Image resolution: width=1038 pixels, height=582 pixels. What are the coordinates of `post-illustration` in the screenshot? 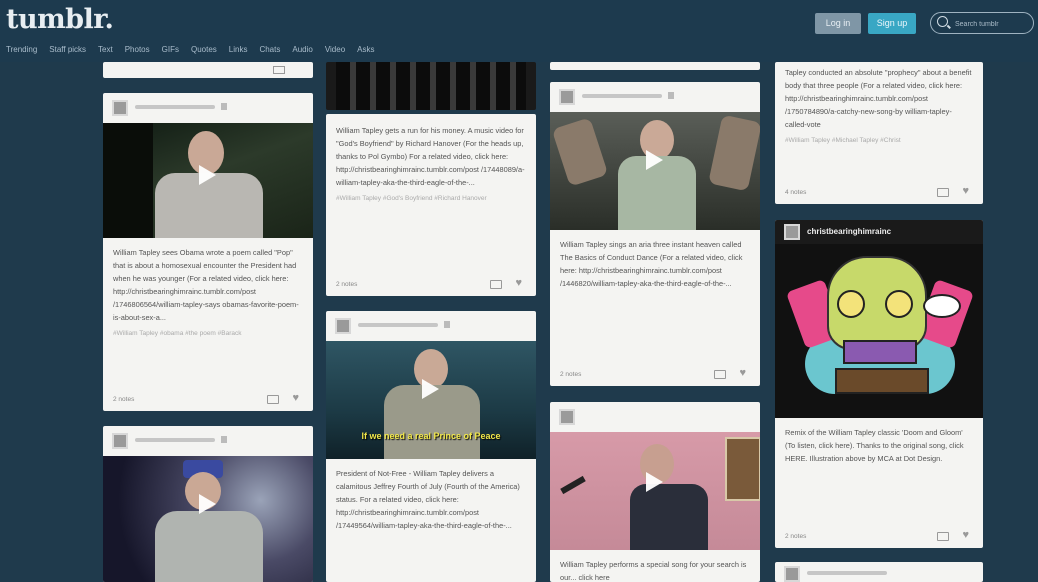 It's located at (879, 331).